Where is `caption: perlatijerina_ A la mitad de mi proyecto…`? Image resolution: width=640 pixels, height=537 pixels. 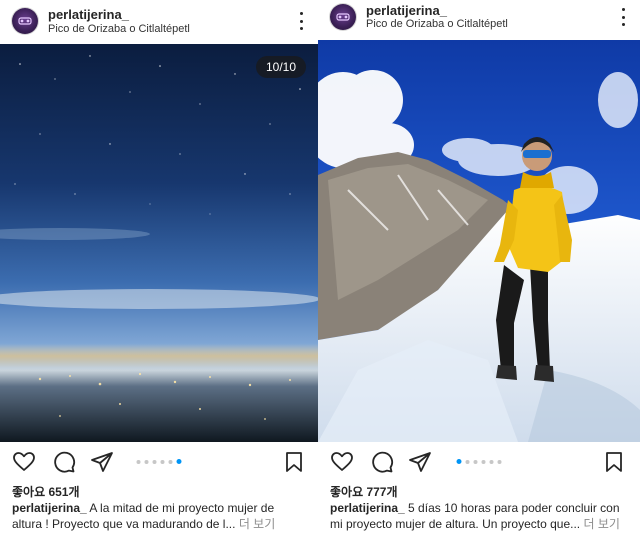 caption: perlatijerina_ A la mitad de mi proyecto… is located at coordinates (162, 516).